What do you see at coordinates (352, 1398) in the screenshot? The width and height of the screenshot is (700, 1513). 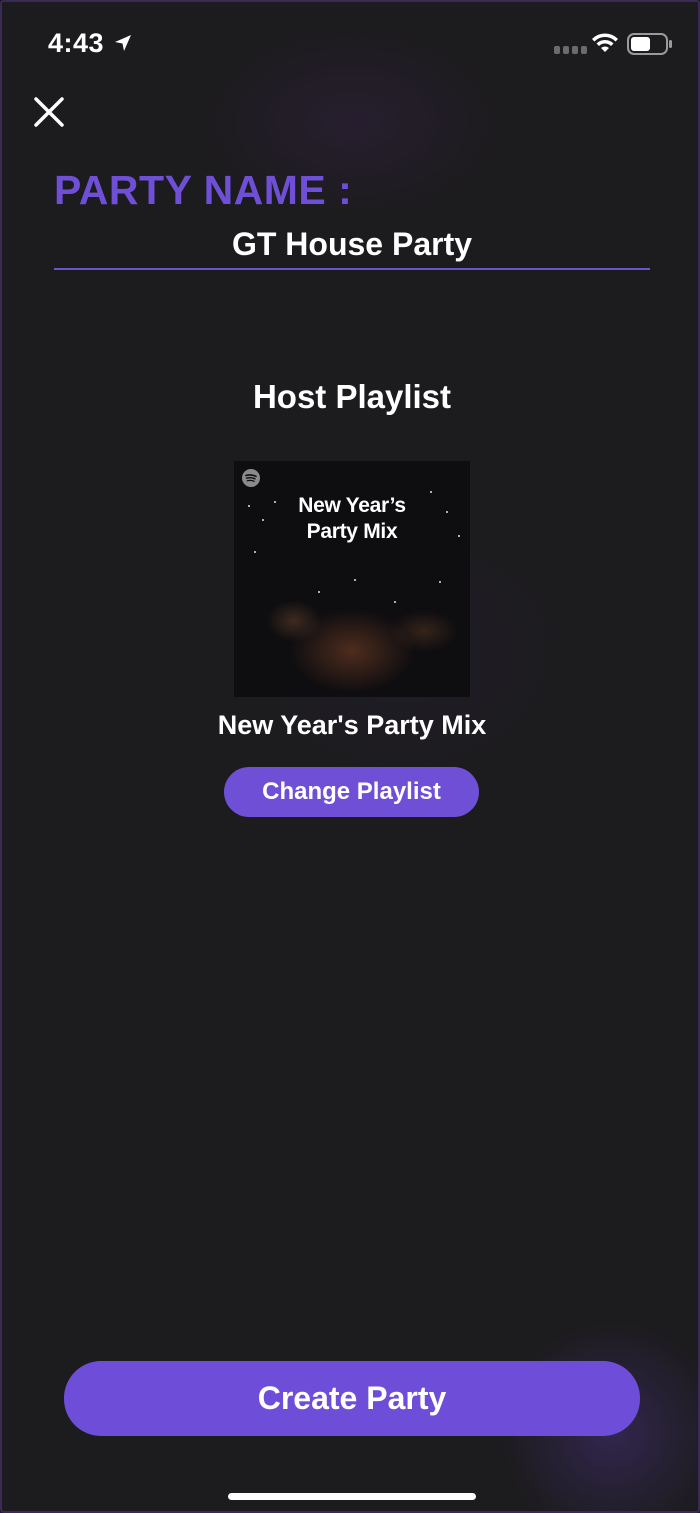 I see `create-party-button: Create Party` at bounding box center [352, 1398].